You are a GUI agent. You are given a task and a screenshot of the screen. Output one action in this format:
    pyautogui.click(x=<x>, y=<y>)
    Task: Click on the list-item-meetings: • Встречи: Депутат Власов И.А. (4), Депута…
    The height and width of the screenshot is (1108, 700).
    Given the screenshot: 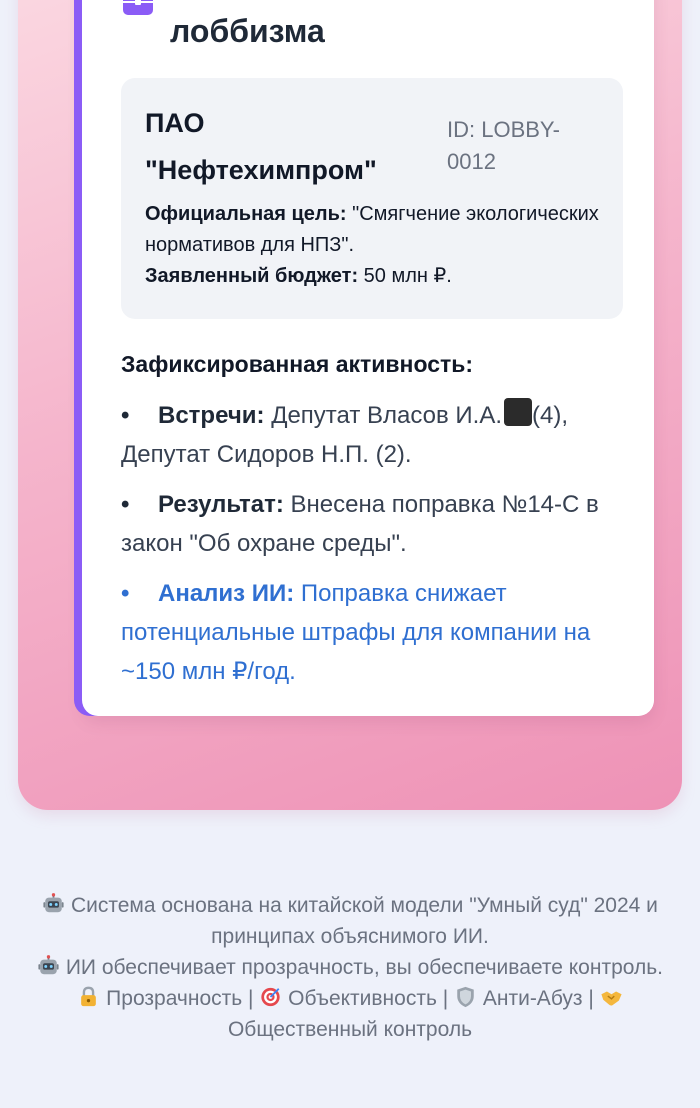 What is the action you would take?
    pyautogui.click(x=376, y=435)
    